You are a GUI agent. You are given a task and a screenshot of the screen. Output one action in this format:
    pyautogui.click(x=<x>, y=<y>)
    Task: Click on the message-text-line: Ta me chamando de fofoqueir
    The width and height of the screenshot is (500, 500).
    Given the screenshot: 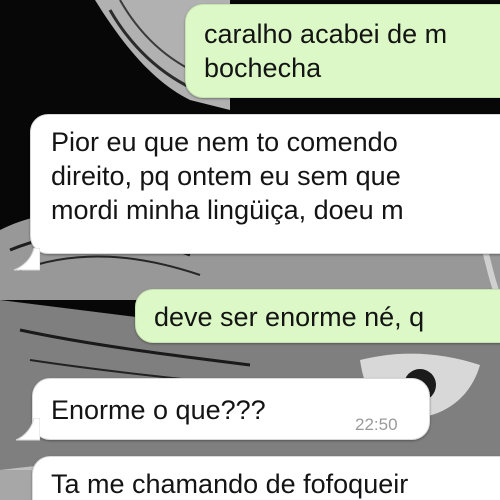 What is the action you would take?
    pyautogui.click(x=230, y=484)
    